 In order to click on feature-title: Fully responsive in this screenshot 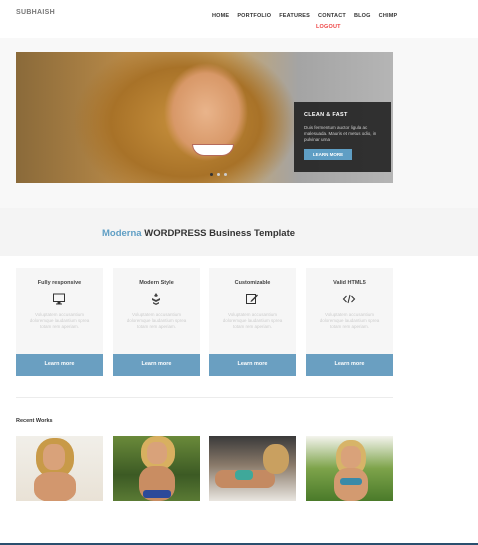, I will do `click(59, 283)`.